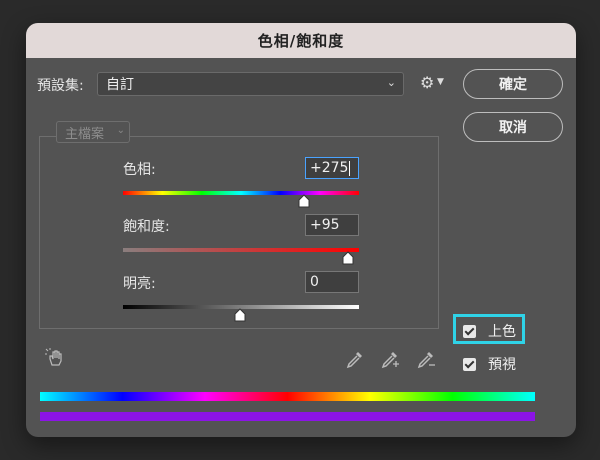  What do you see at coordinates (348, 258) in the screenshot?
I see `saturation-slider-thumb` at bounding box center [348, 258].